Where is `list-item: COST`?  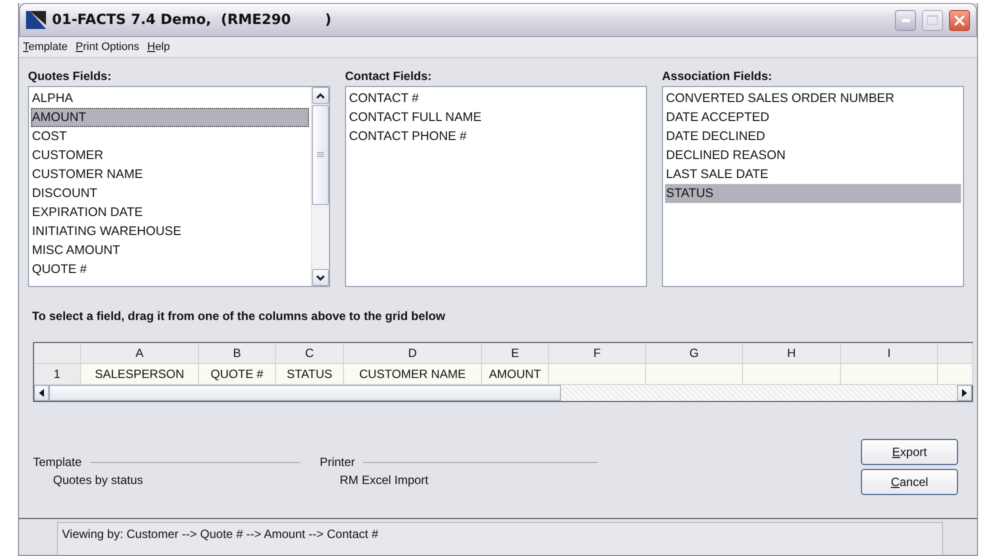 list-item: COST is located at coordinates (170, 136).